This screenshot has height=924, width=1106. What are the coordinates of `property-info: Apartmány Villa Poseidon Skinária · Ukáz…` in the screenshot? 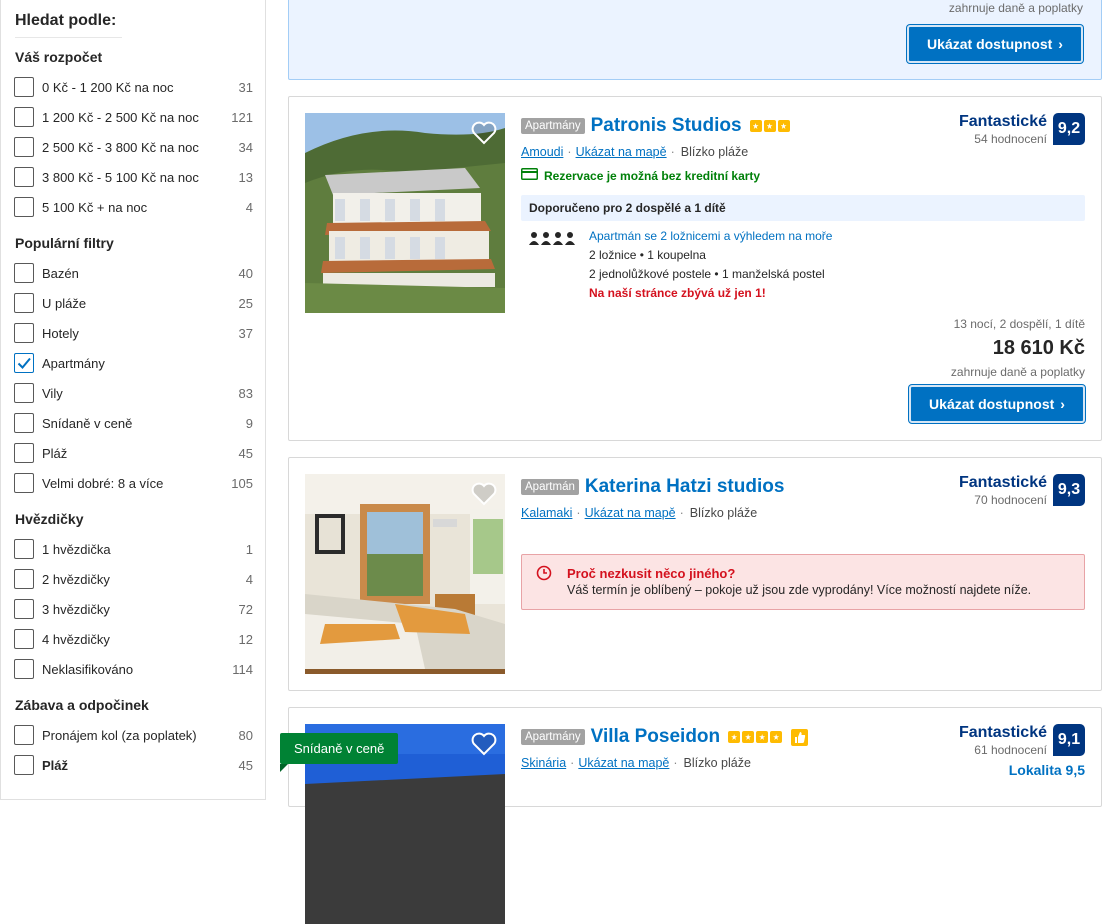 It's located at (665, 748).